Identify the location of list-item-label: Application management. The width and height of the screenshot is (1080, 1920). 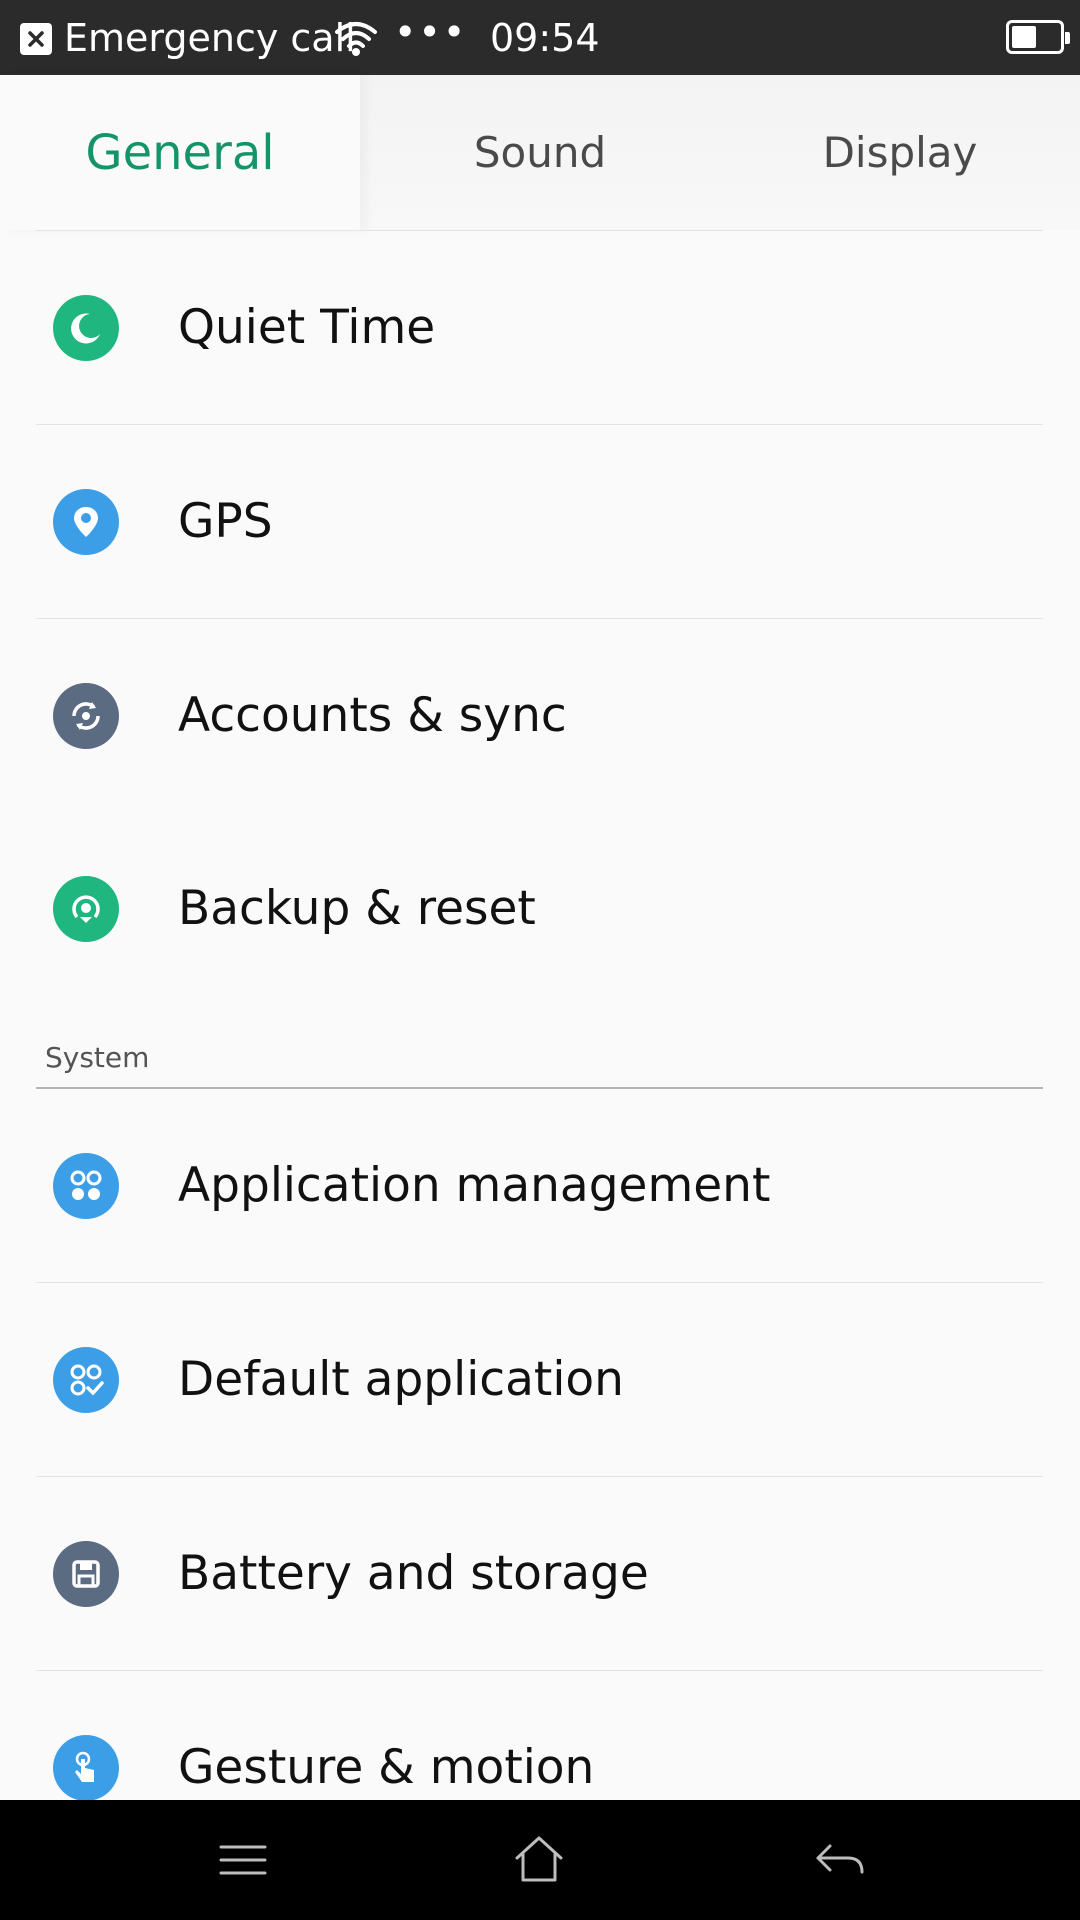
(474, 1185).